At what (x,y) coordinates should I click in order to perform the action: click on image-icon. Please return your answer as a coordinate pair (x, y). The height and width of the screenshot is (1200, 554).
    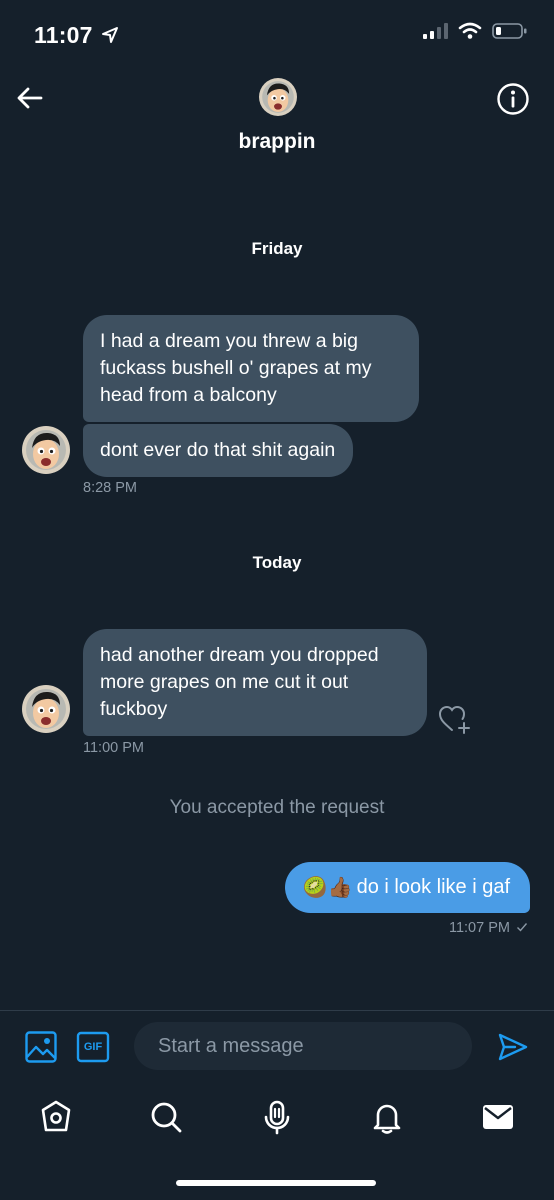
    Looking at the image, I should click on (41, 1047).